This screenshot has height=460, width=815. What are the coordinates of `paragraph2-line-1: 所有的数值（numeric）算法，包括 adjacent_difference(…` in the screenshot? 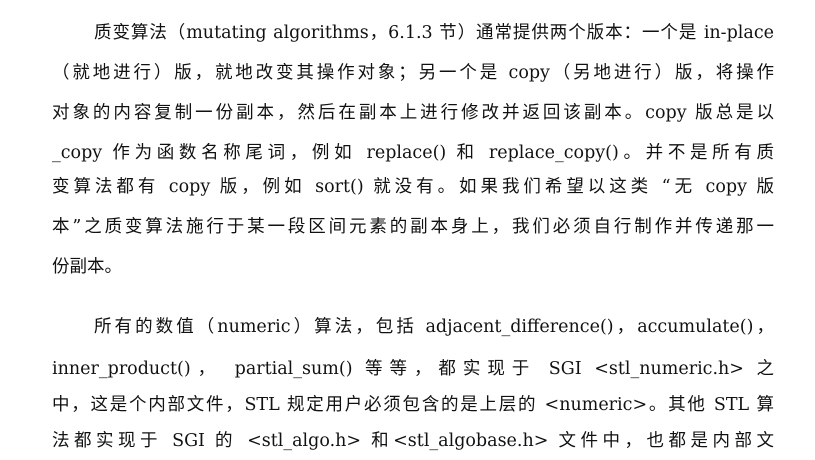 It's located at (434, 327).